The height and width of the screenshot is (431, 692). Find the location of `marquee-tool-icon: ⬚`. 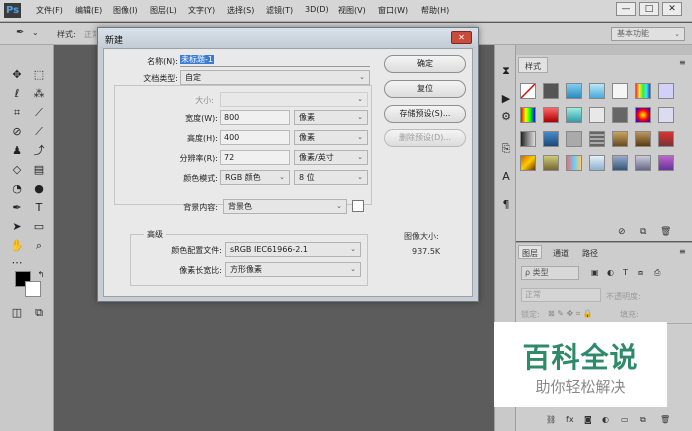

marquee-tool-icon: ⬚ is located at coordinates (39, 75).